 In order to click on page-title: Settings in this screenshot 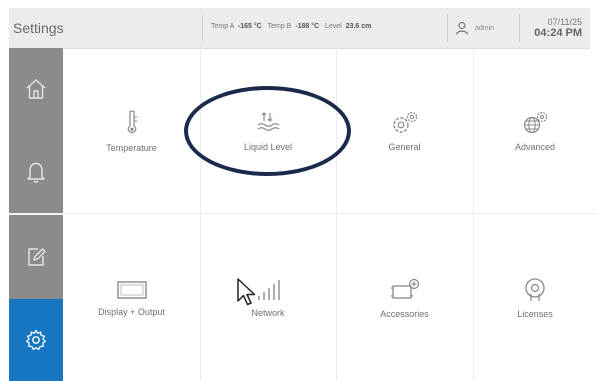, I will do `click(38, 28)`.